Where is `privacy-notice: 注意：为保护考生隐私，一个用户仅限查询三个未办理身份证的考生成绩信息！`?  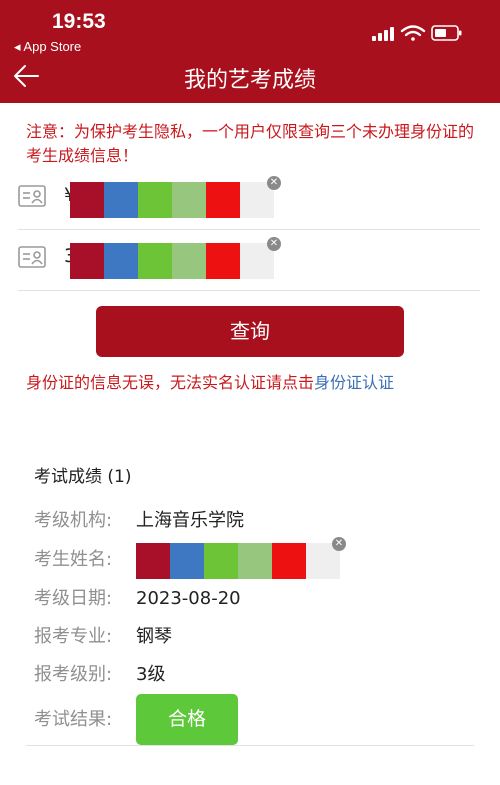
privacy-notice: 注意：为保护考生隐私，一个用户仅限查询三个未办理身份证的考生成绩信息！ is located at coordinates (250, 143).